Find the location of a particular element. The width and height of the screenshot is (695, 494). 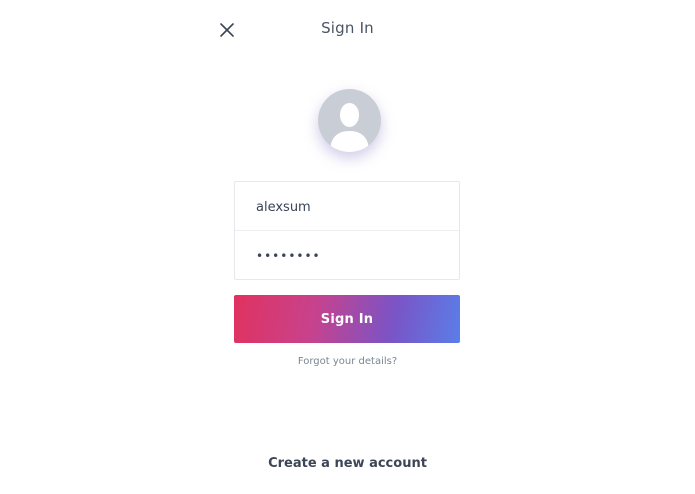

login-form is located at coordinates (347, 230).